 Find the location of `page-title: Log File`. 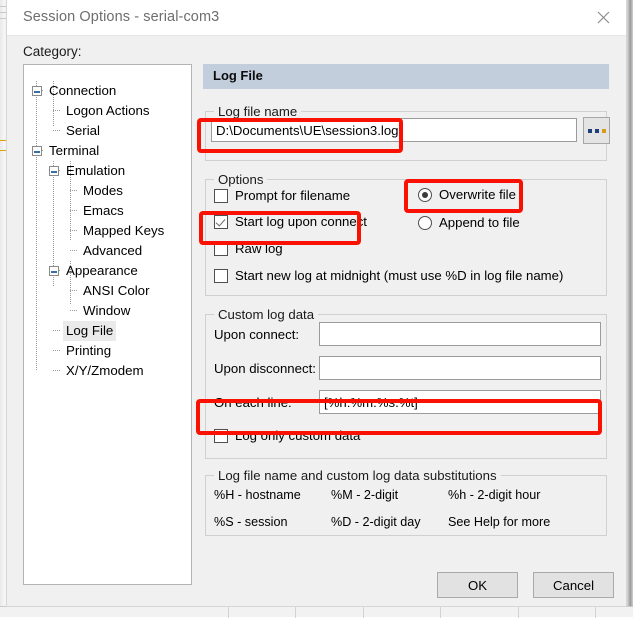

page-title: Log File is located at coordinates (406, 76).